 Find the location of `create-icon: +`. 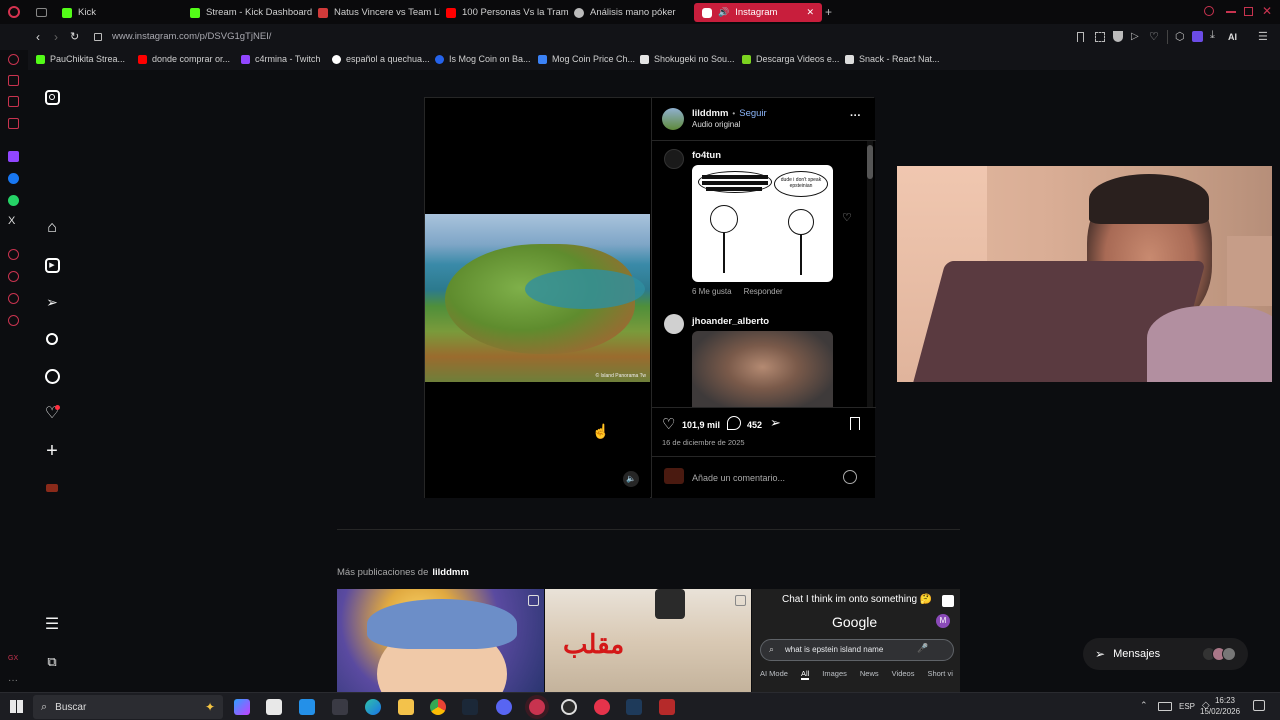

create-icon: + is located at coordinates (52, 451).